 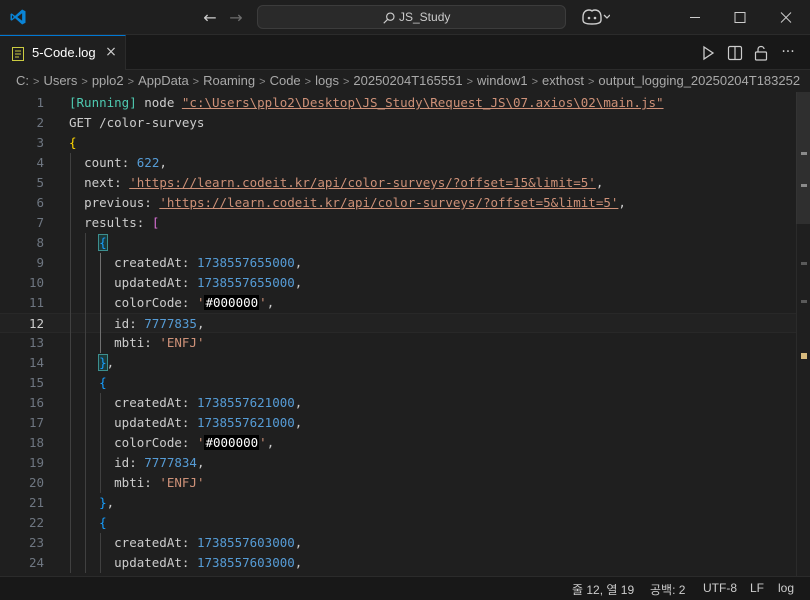 What do you see at coordinates (803, 158) in the screenshot?
I see `scrollbar-thumb` at bounding box center [803, 158].